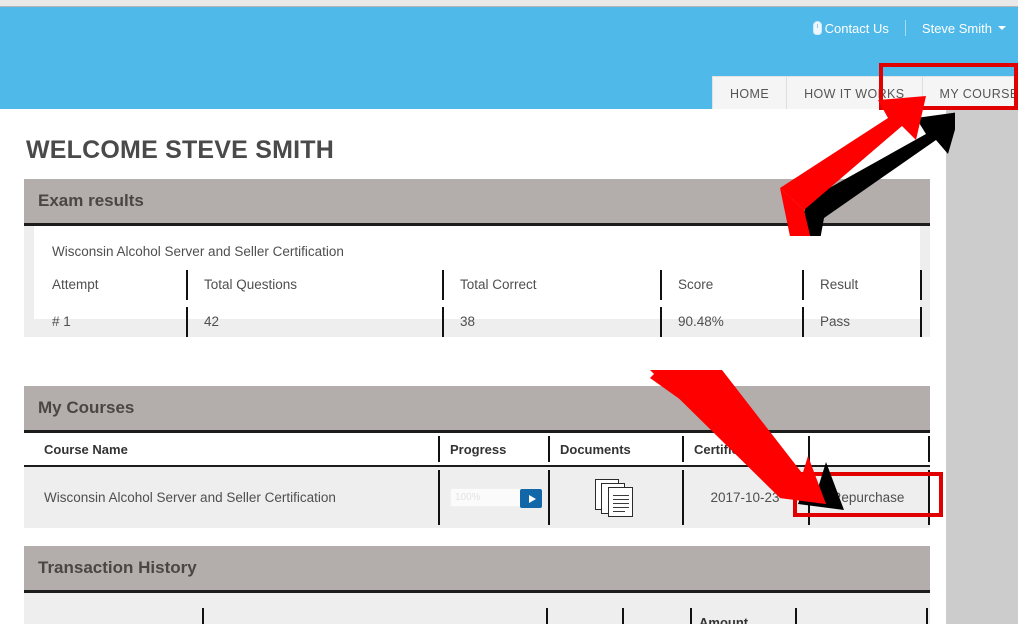  I want to click on user-menu: Steve Smith, so click(964, 28).